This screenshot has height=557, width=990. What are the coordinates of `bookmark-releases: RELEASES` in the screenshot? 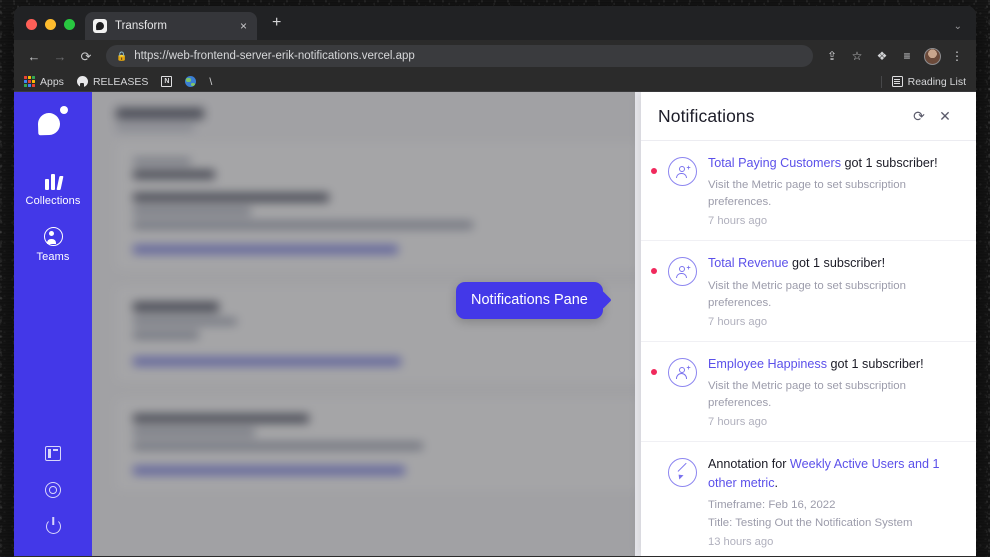 It's located at (112, 81).